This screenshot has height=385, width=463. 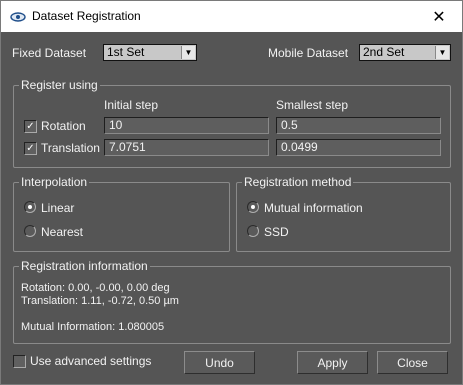 What do you see at coordinates (84, 266) in the screenshot?
I see `registration-information-title: Registration information` at bounding box center [84, 266].